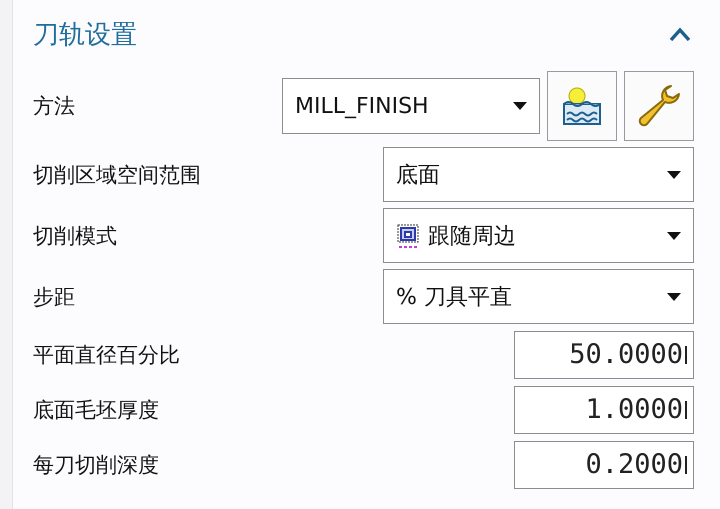 The image size is (720, 509). Describe the element at coordinates (582, 106) in the screenshot. I see `method-display-button` at that location.